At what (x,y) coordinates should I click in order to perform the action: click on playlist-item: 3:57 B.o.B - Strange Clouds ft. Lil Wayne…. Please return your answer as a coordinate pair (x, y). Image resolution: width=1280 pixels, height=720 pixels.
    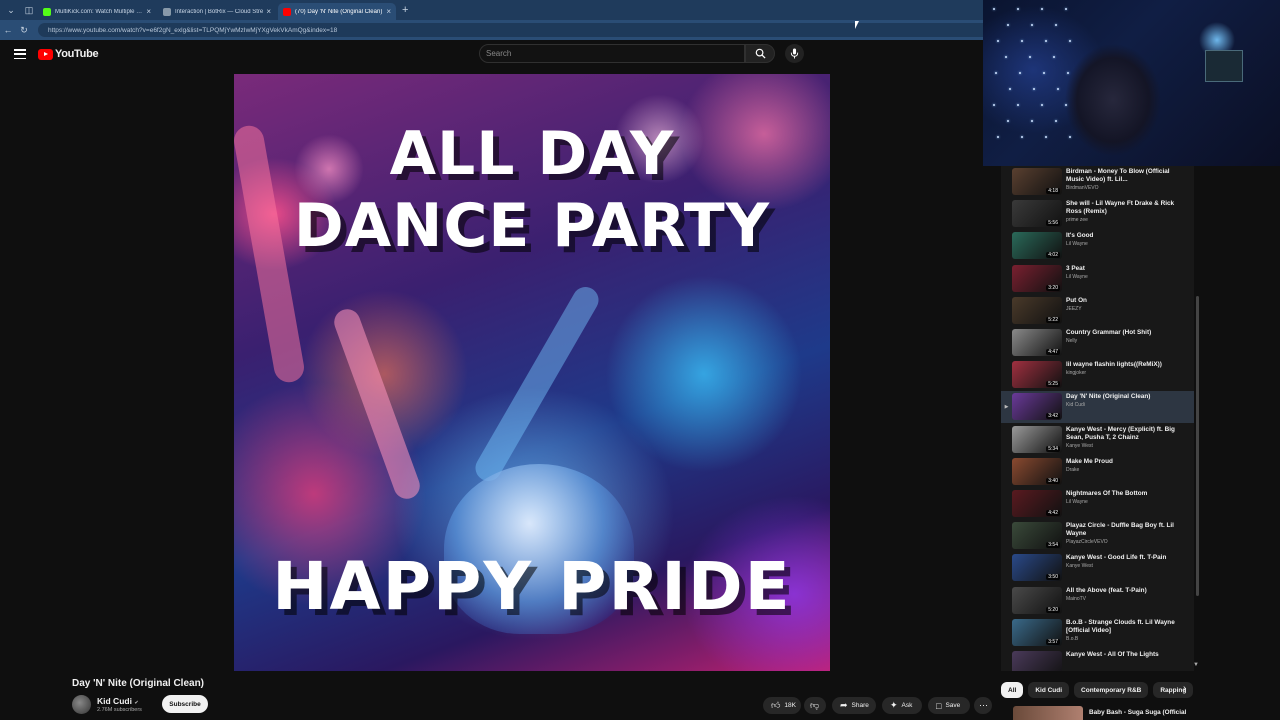
    Looking at the image, I should click on (1097, 633).